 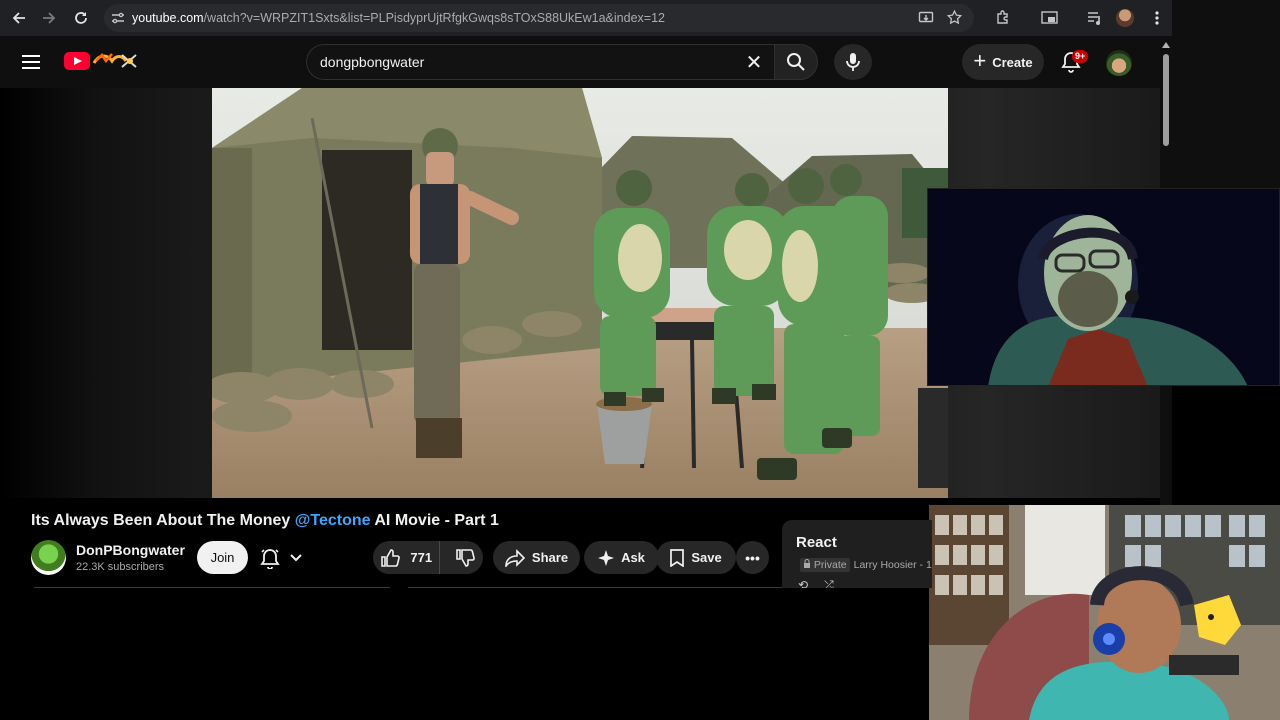 What do you see at coordinates (48, 557) in the screenshot?
I see `channel-avatar` at bounding box center [48, 557].